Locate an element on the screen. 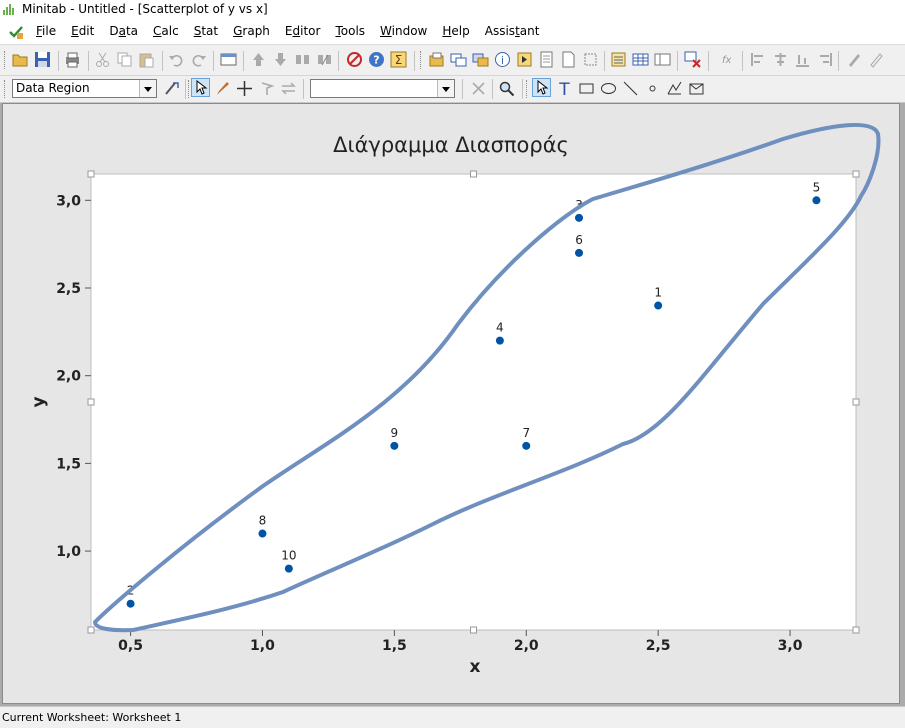 The image size is (905, 728). menu-item: Tools is located at coordinates (350, 31).